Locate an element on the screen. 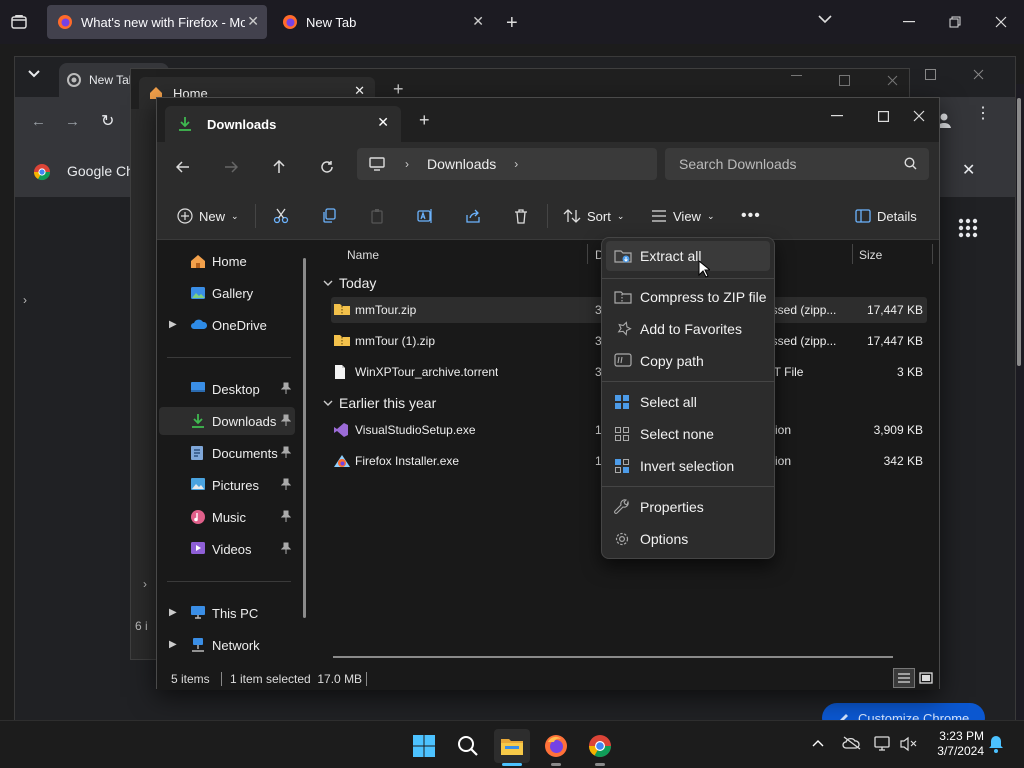 This screenshot has height=768, width=1024. details-view-toggle-icon is located at coordinates (904, 678).